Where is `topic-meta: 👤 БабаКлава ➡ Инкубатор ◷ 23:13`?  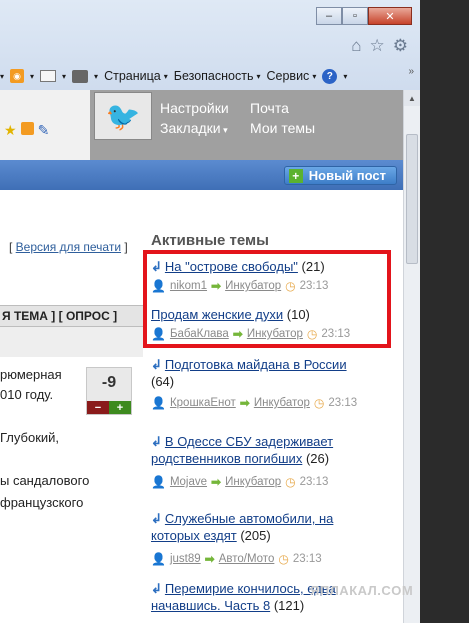 topic-meta: 👤 БабаКлава ➡ Инкубатор ◷ 23:13 is located at coordinates (250, 334).